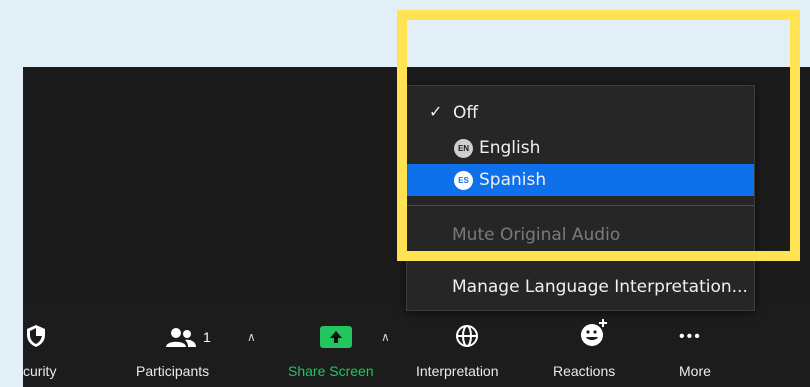 The image size is (810, 387). I want to click on english-badge-icon: EN, so click(463, 148).